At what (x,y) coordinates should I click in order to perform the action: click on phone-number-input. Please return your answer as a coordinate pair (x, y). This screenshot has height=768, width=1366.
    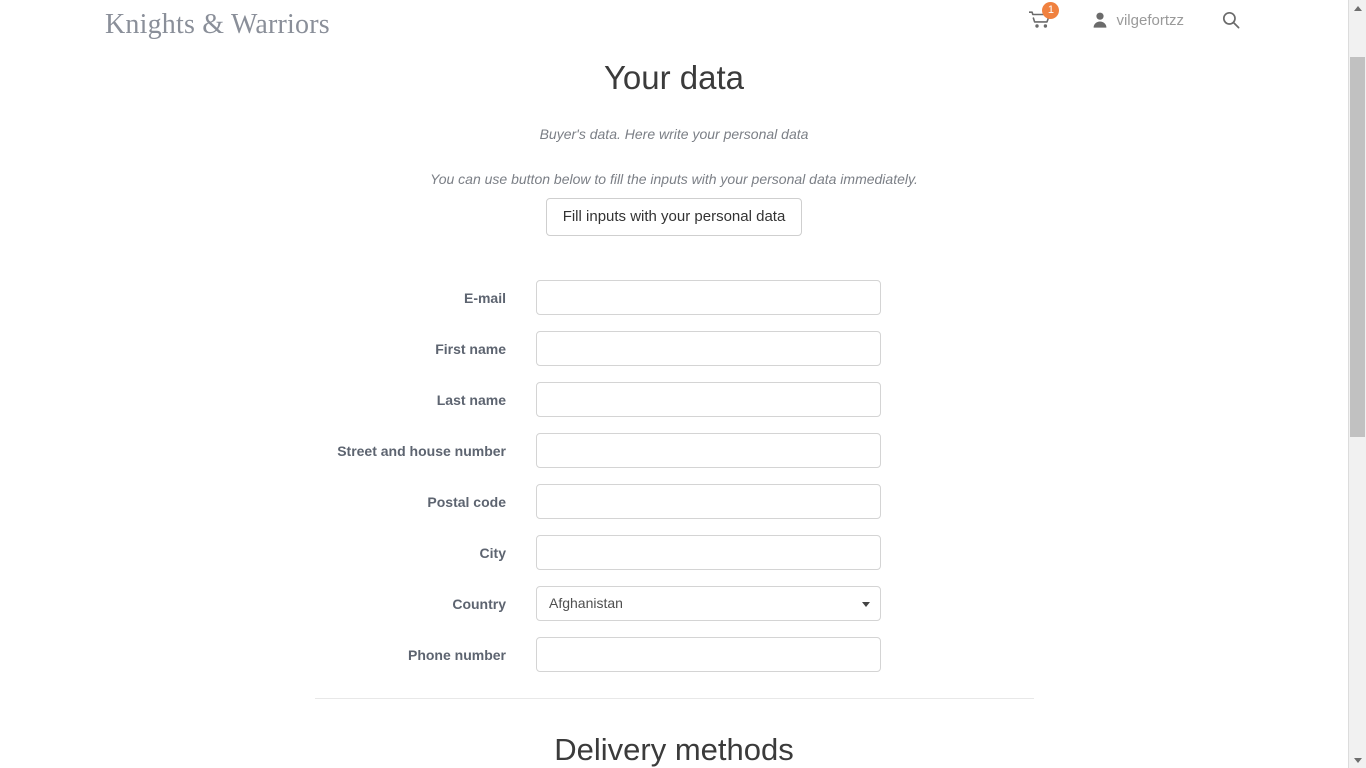
    Looking at the image, I should click on (708, 654).